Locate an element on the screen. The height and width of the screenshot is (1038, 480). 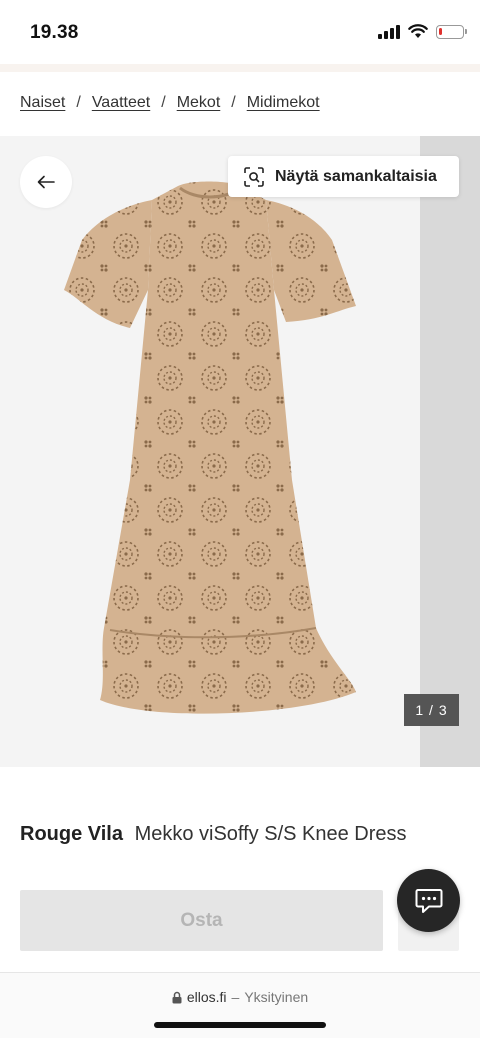
breadcrumb: Naiset / Vaatteet / Mekot / Midimekot is located at coordinates (170, 103).